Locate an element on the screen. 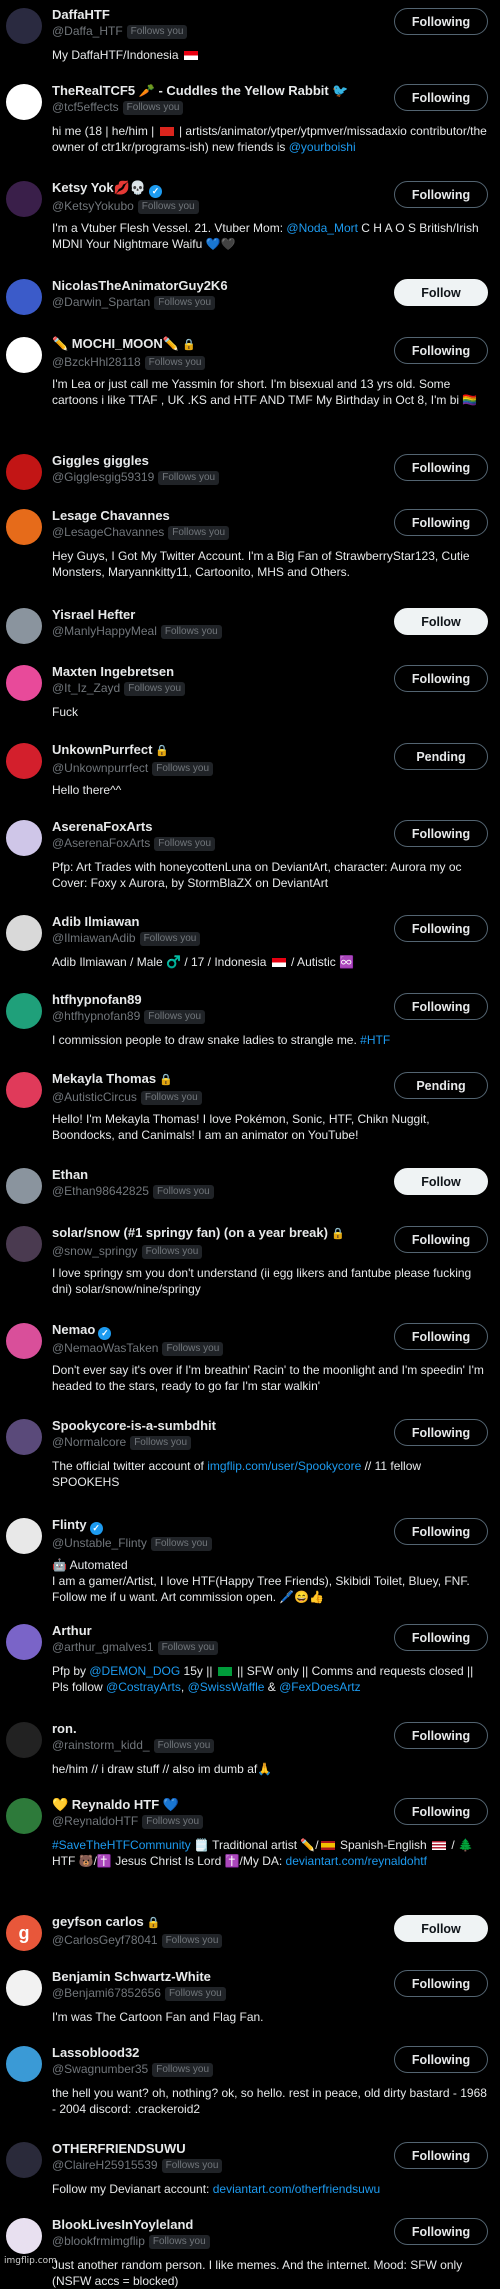 The height and width of the screenshot is (2289, 500). bio-link: deviantart.com/otherfriendsuwu is located at coordinates (296, 2189).